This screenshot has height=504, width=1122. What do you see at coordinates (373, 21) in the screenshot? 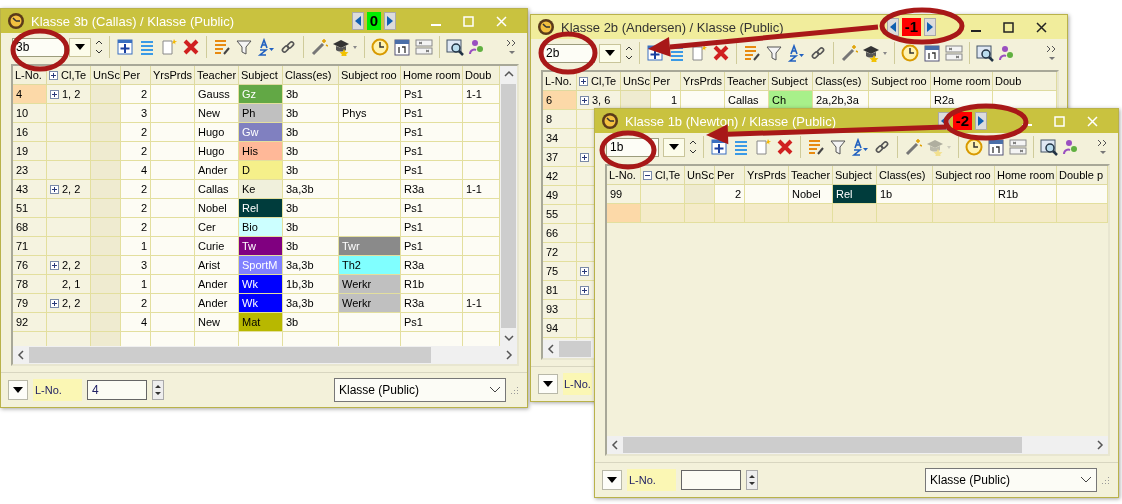
I see `offset-indicator: 0` at bounding box center [373, 21].